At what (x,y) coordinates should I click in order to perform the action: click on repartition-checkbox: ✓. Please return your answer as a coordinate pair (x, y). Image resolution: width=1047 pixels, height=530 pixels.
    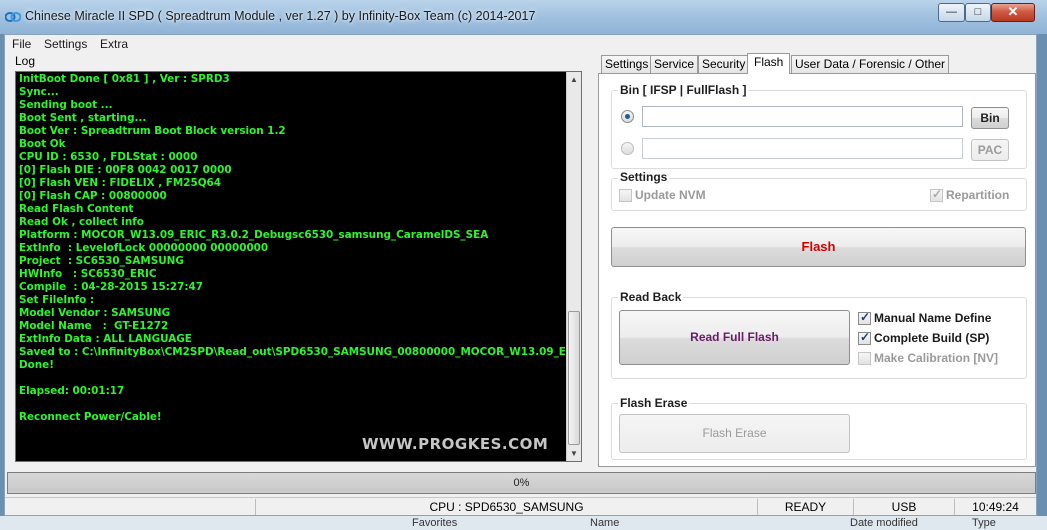
    Looking at the image, I should click on (936, 194).